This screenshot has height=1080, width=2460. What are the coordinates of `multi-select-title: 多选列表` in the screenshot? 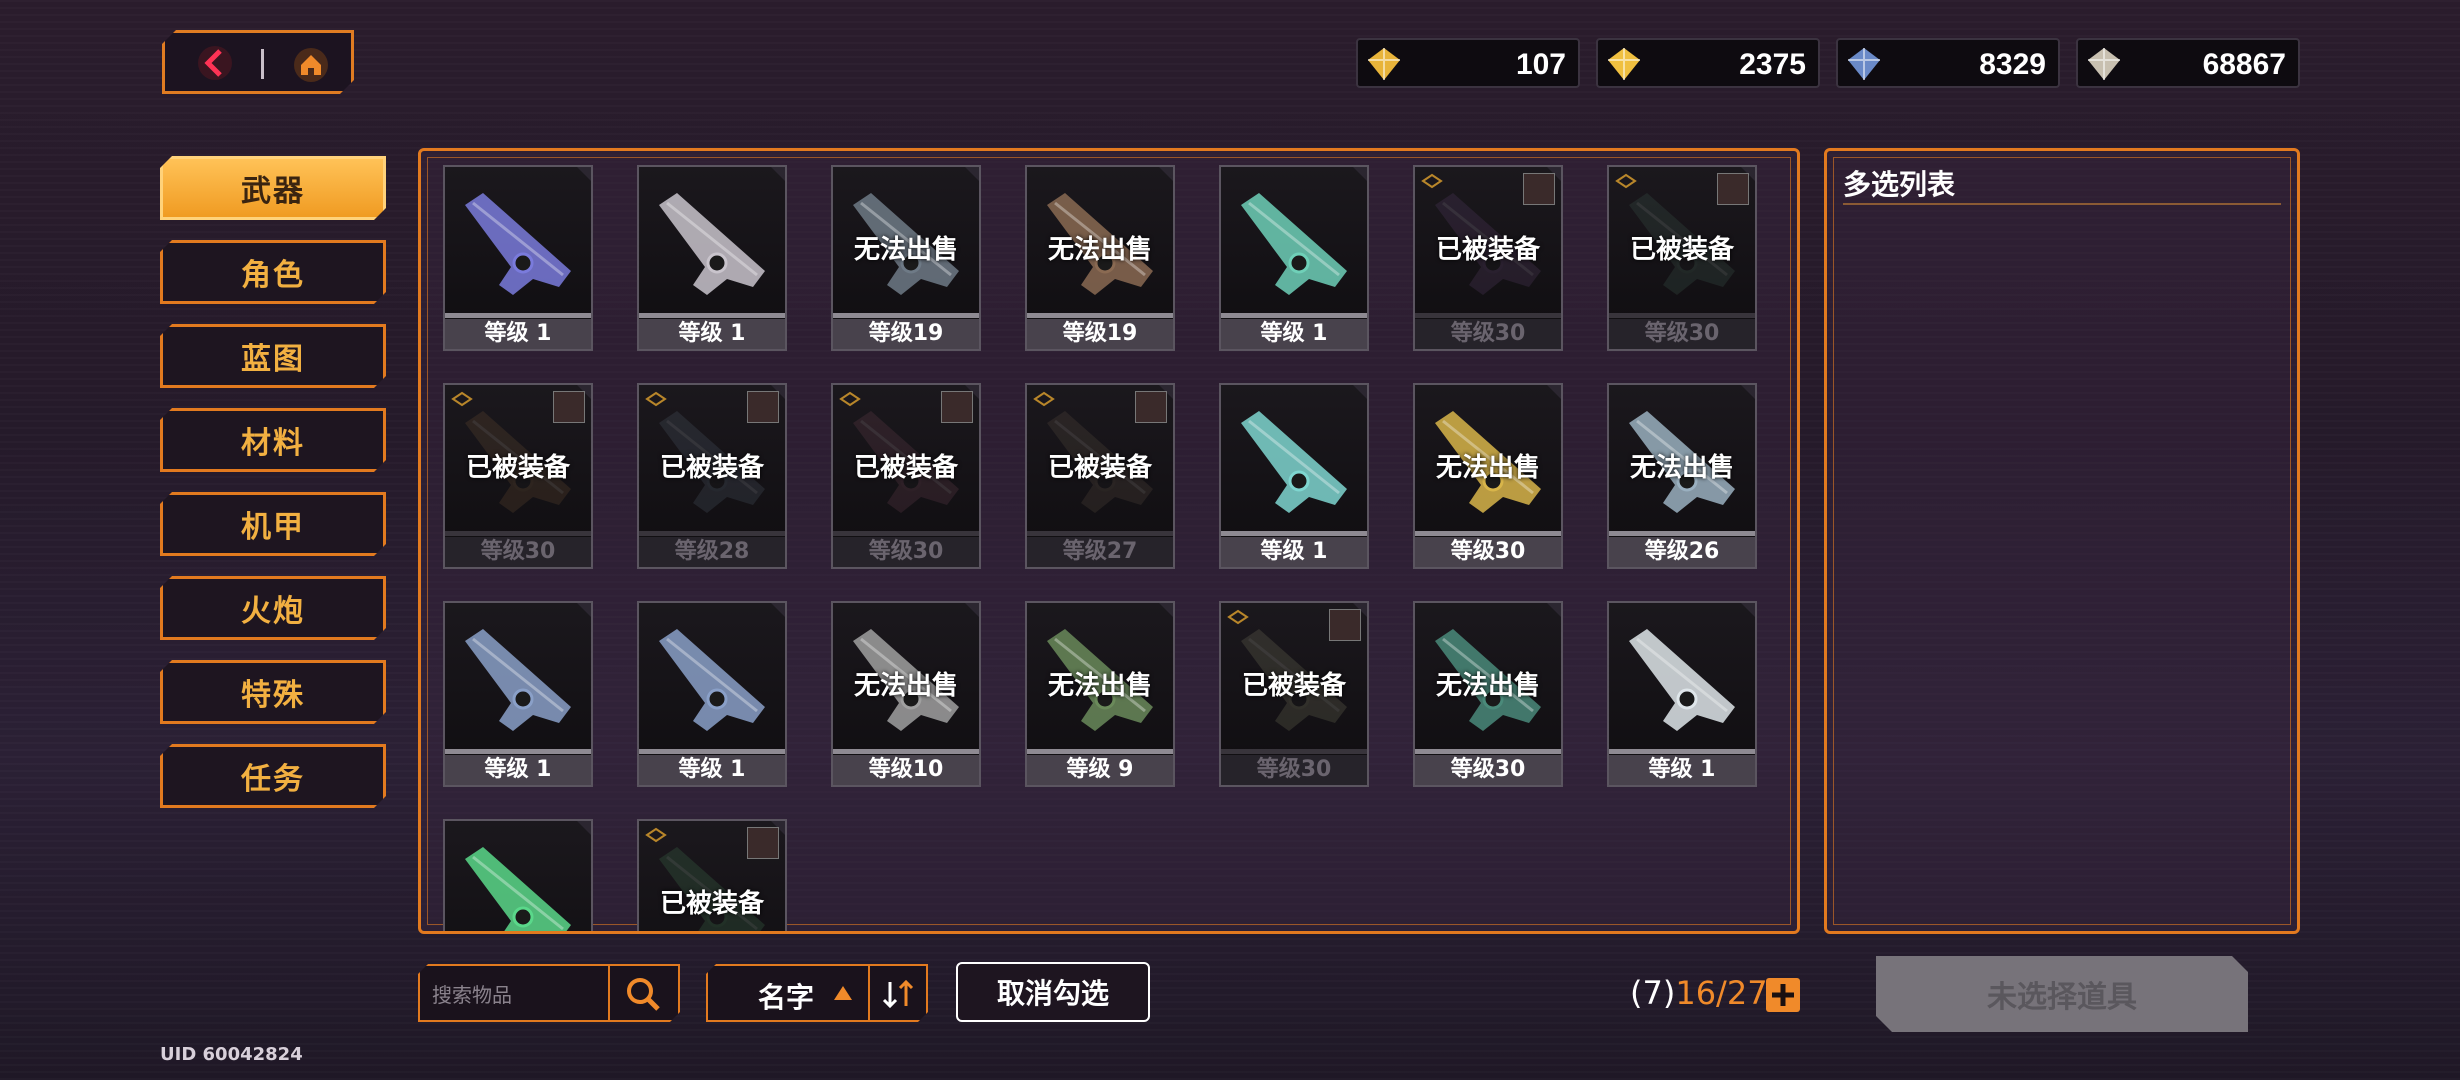 It's located at (1899, 184).